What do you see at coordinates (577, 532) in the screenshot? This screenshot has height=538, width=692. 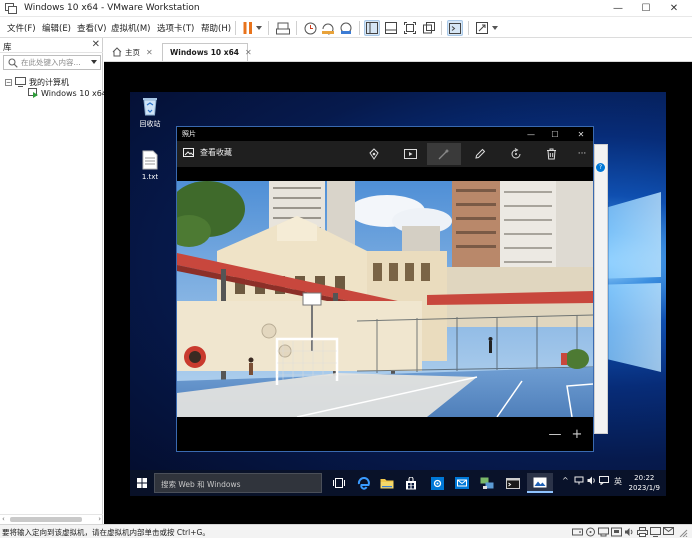 I see `hard-disk-status-icon` at bounding box center [577, 532].